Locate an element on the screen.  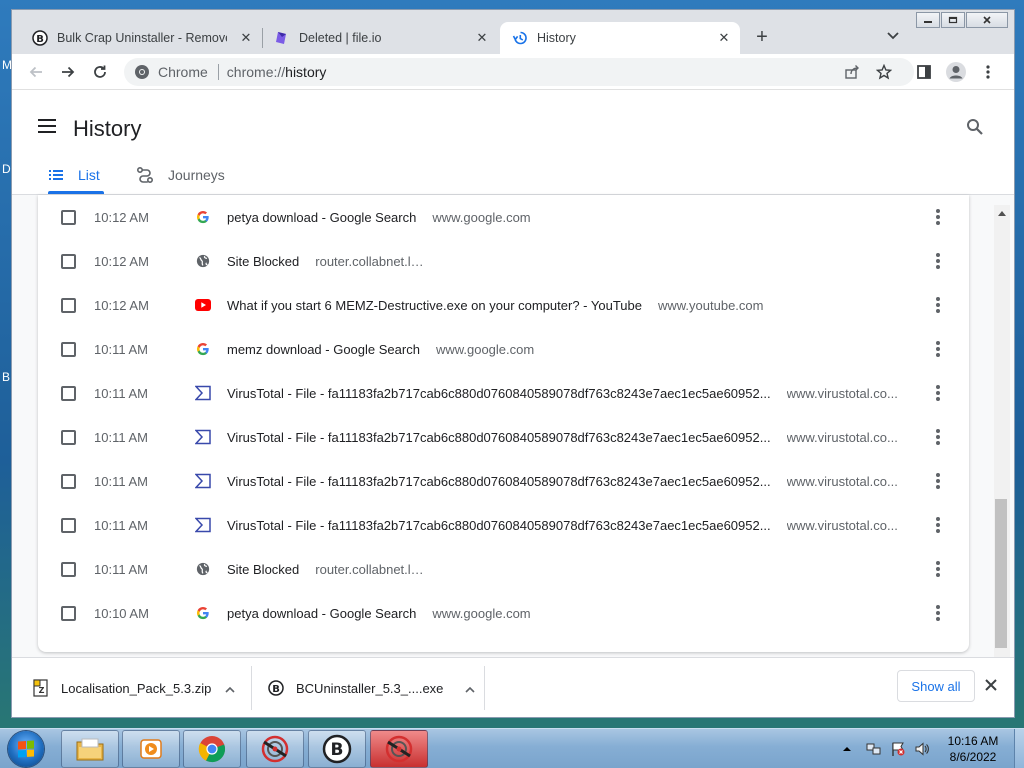
close-window-button is located at coordinates (987, 20).